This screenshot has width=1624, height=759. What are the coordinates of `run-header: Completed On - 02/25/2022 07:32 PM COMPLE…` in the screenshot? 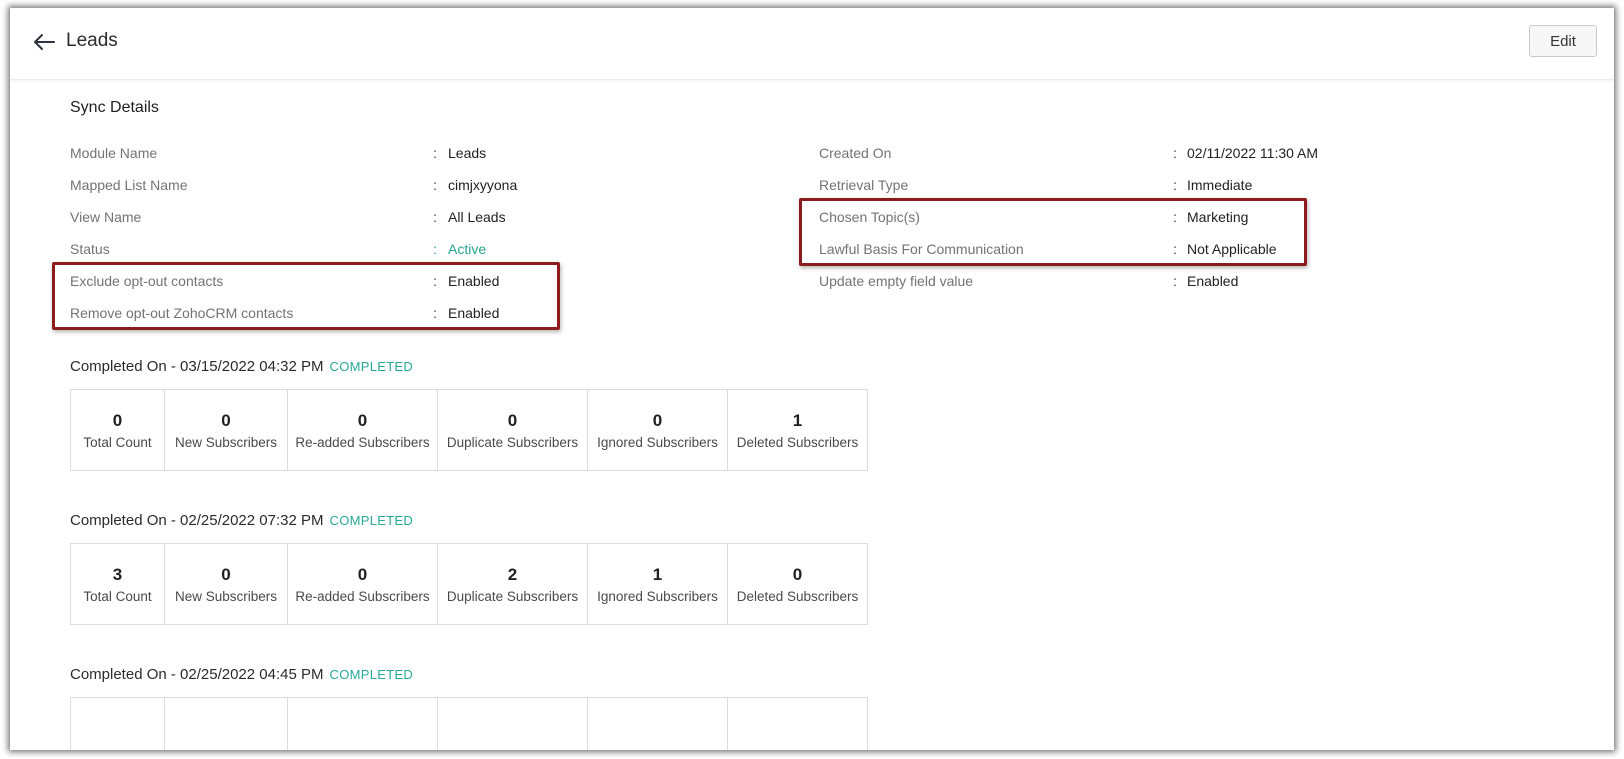 It's located at (241, 520).